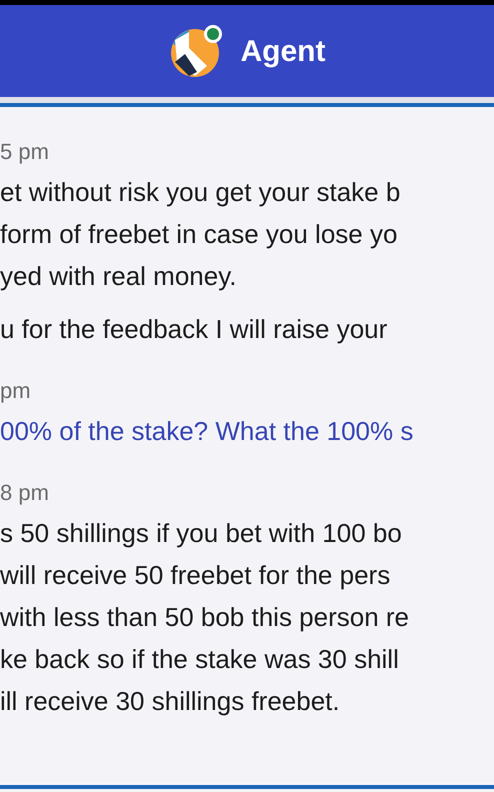 The width and height of the screenshot is (494, 792). I want to click on message-line: ill receive 30 shillings freebet., so click(170, 701).